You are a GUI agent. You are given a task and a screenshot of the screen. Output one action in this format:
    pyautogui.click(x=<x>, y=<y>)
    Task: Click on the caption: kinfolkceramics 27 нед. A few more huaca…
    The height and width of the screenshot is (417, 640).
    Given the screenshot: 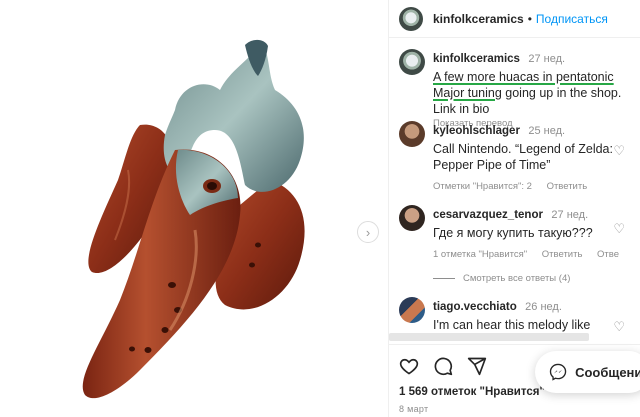 What is the action you would take?
    pyautogui.click(x=519, y=89)
    